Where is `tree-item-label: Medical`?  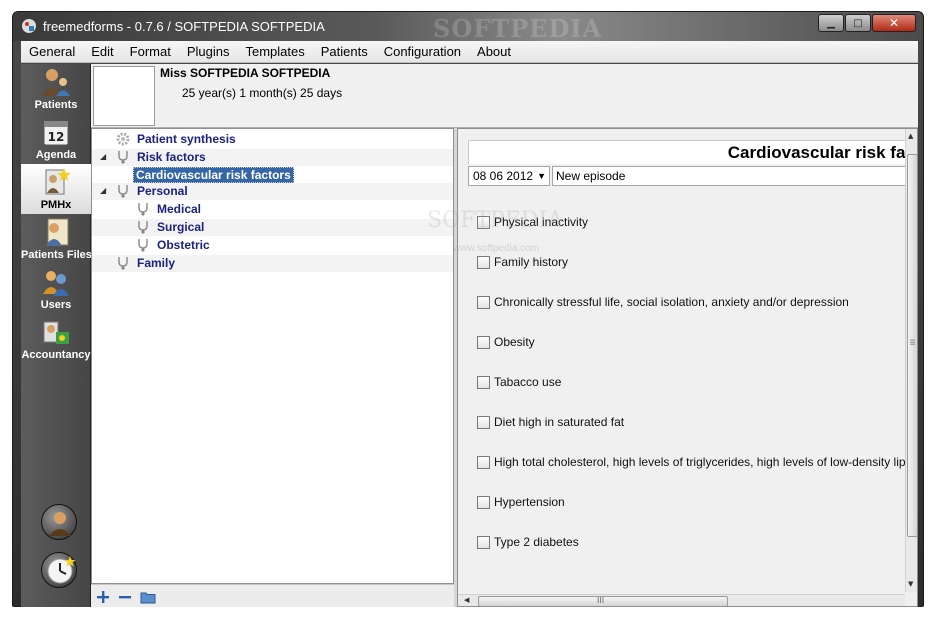
tree-item-label: Medical is located at coordinates (179, 209).